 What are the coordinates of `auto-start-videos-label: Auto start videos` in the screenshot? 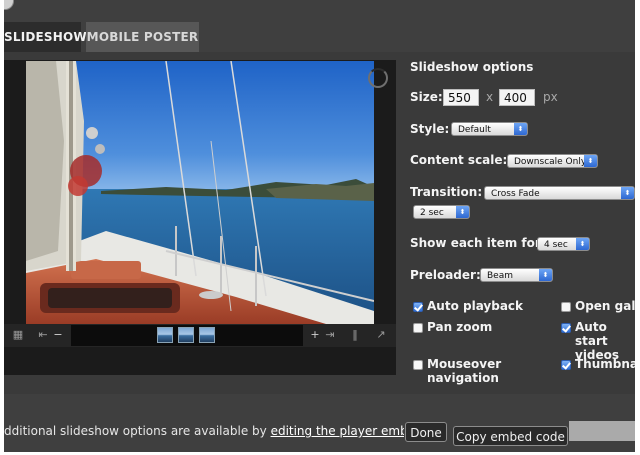 It's located at (597, 341).